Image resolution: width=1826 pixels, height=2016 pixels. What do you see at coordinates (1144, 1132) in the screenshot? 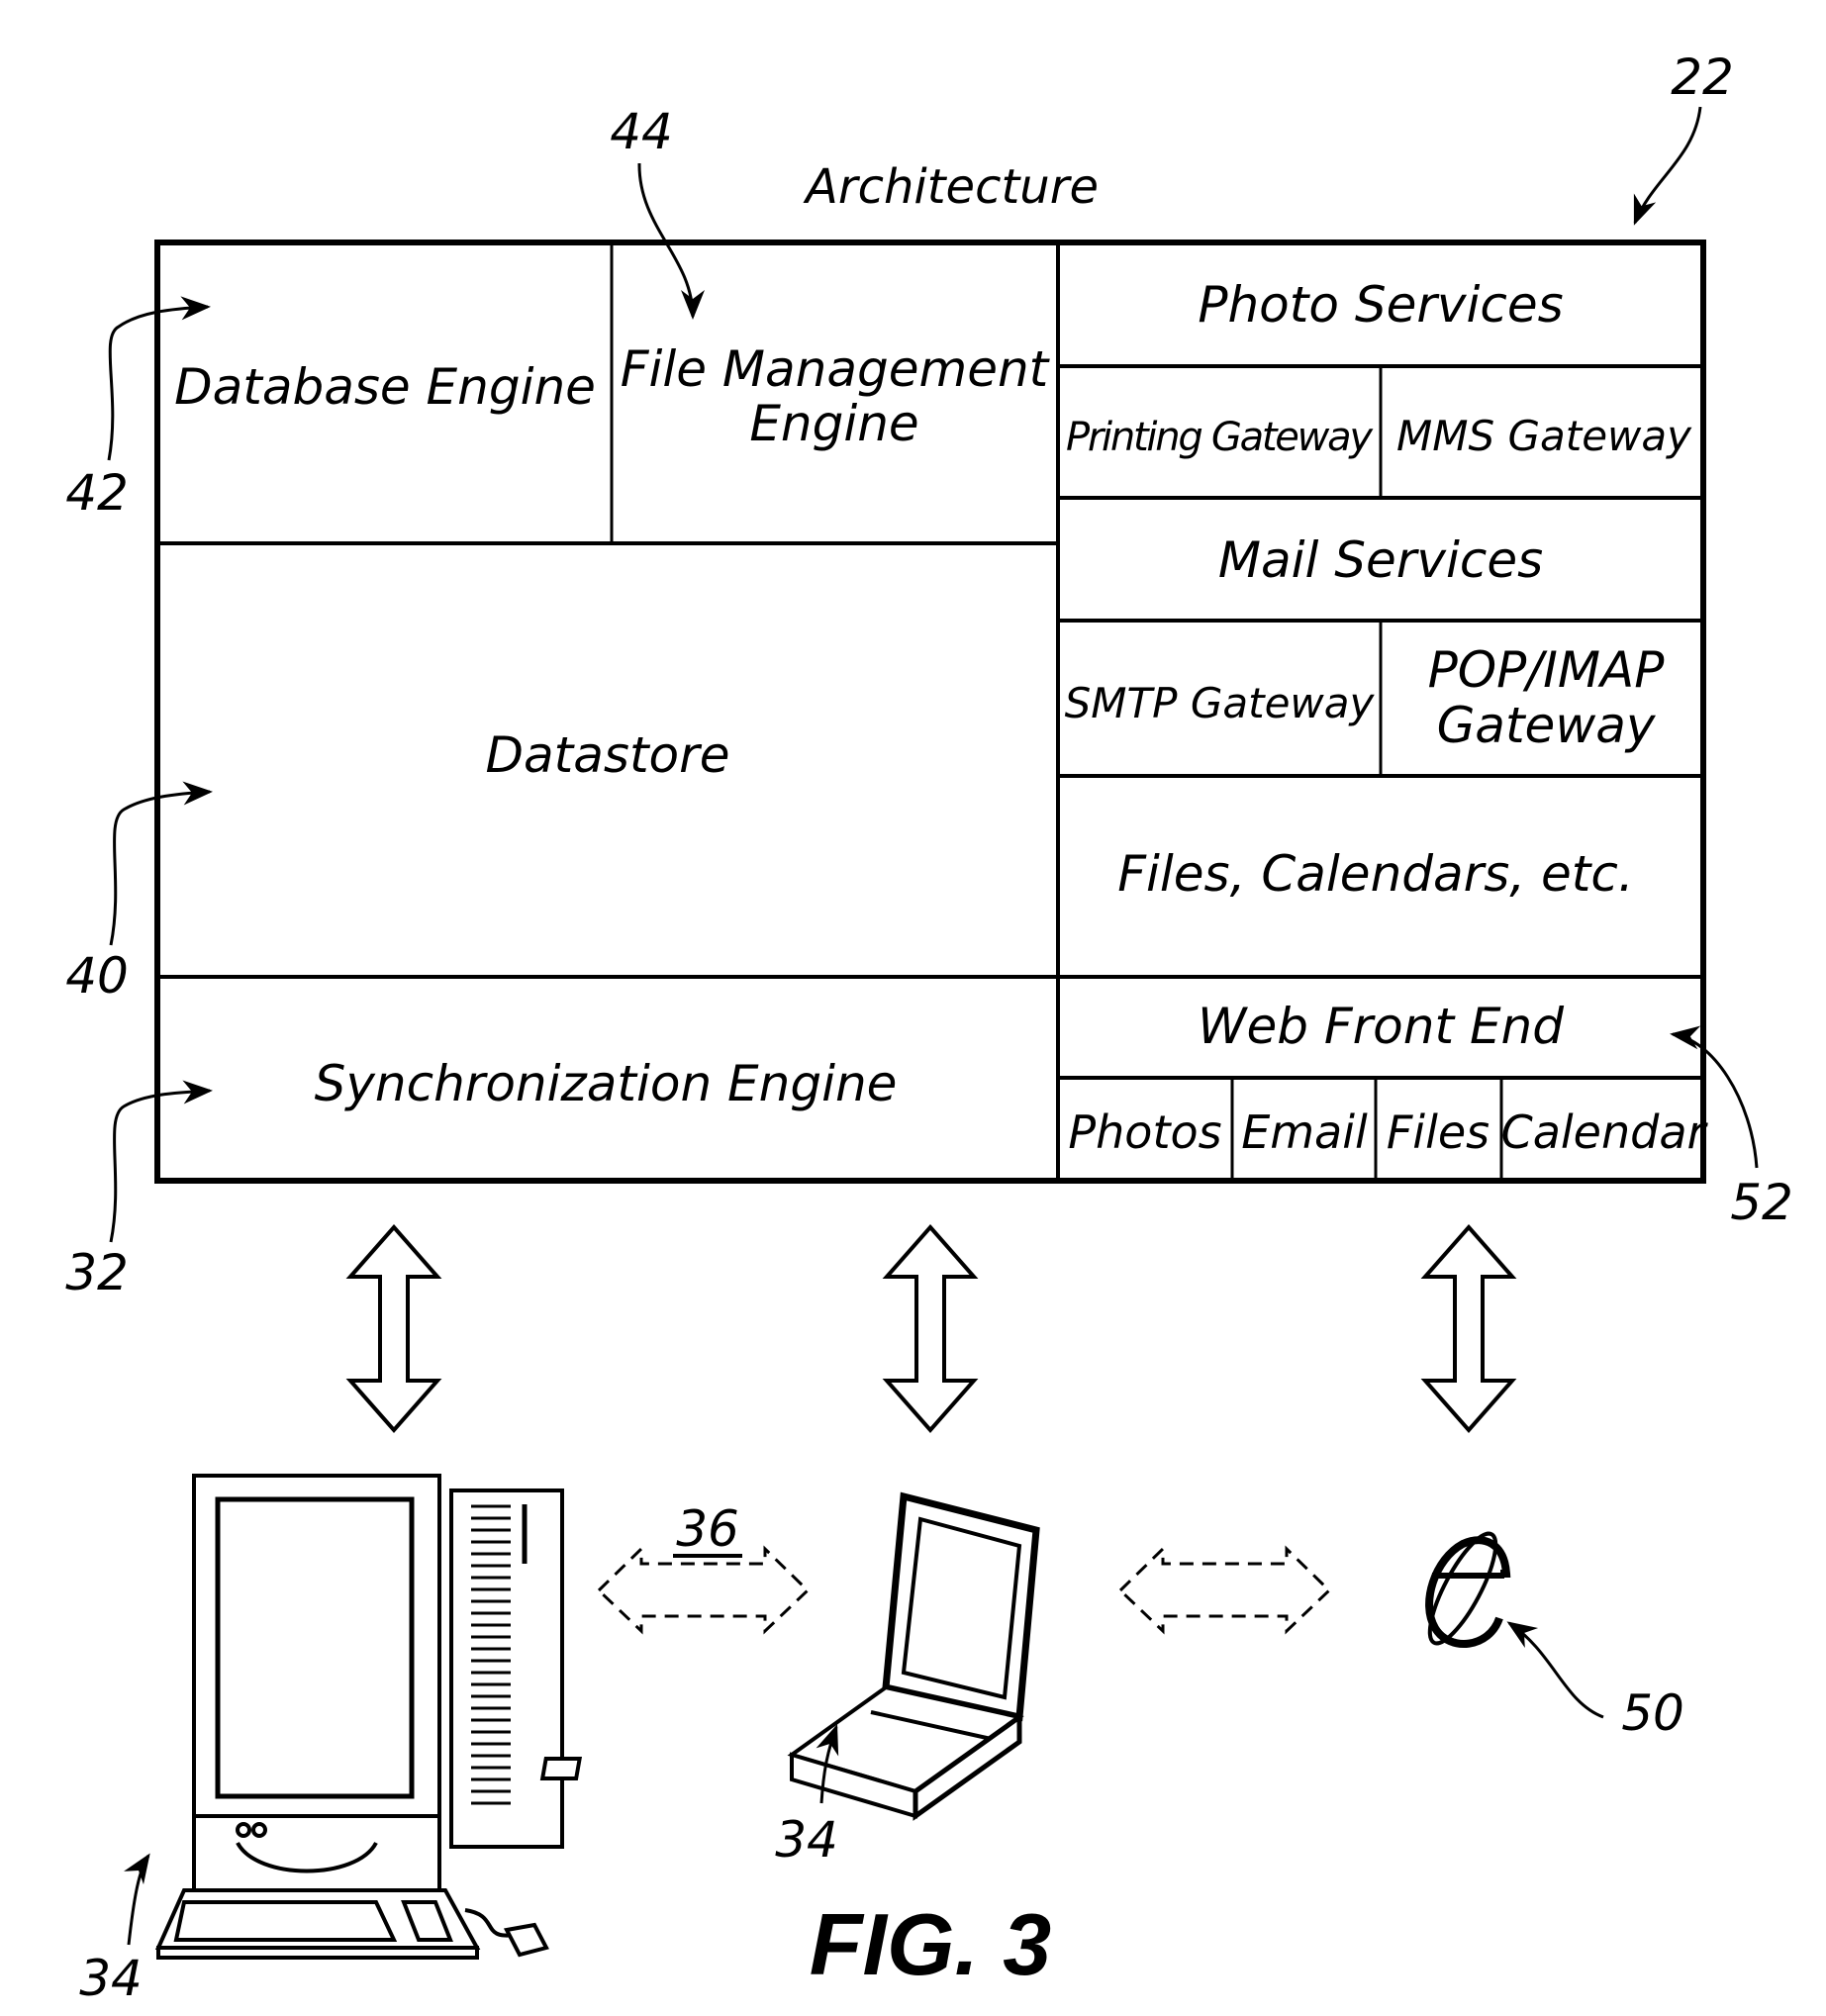
I see `web-tab-photos: Photos` at bounding box center [1144, 1132].